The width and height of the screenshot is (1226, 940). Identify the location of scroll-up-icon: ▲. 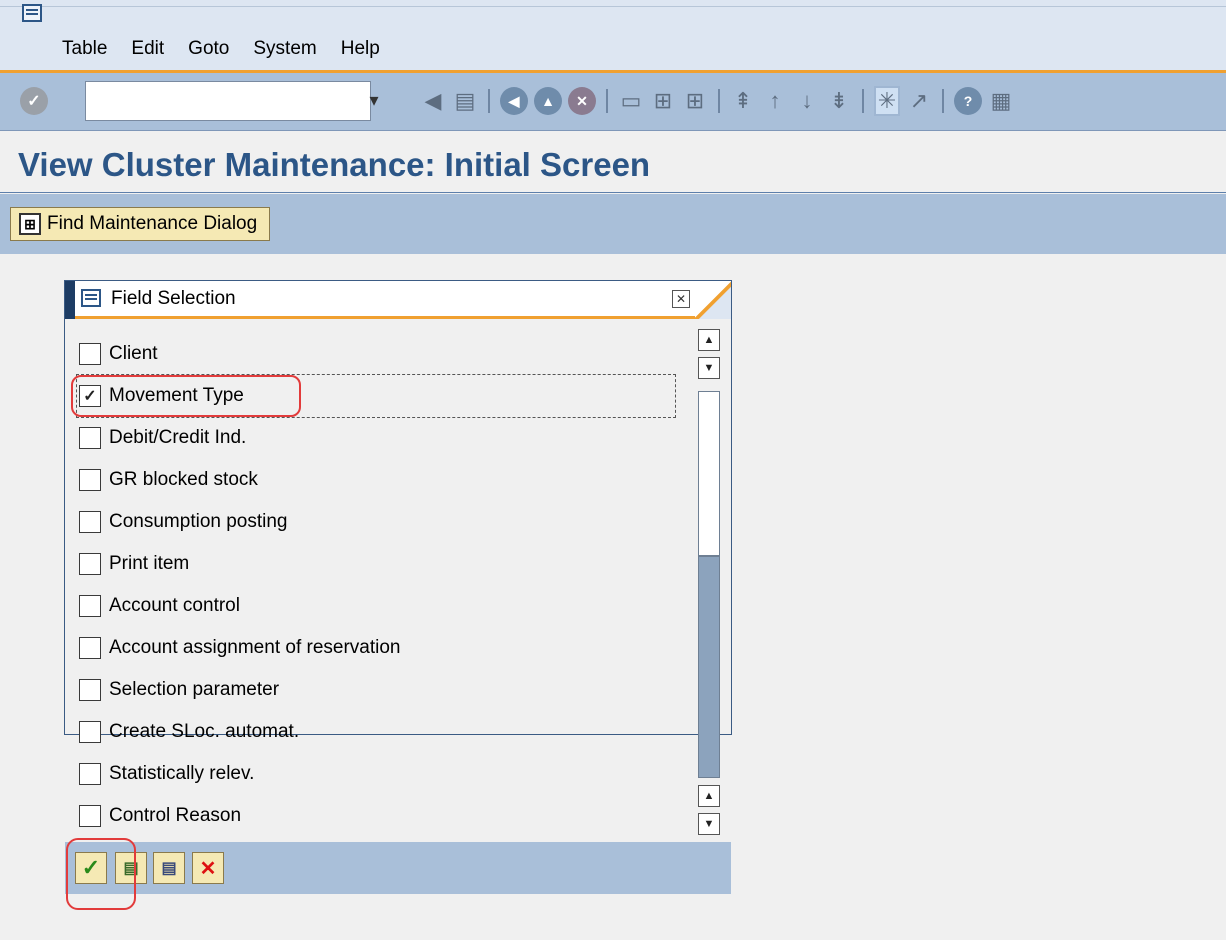
(709, 340).